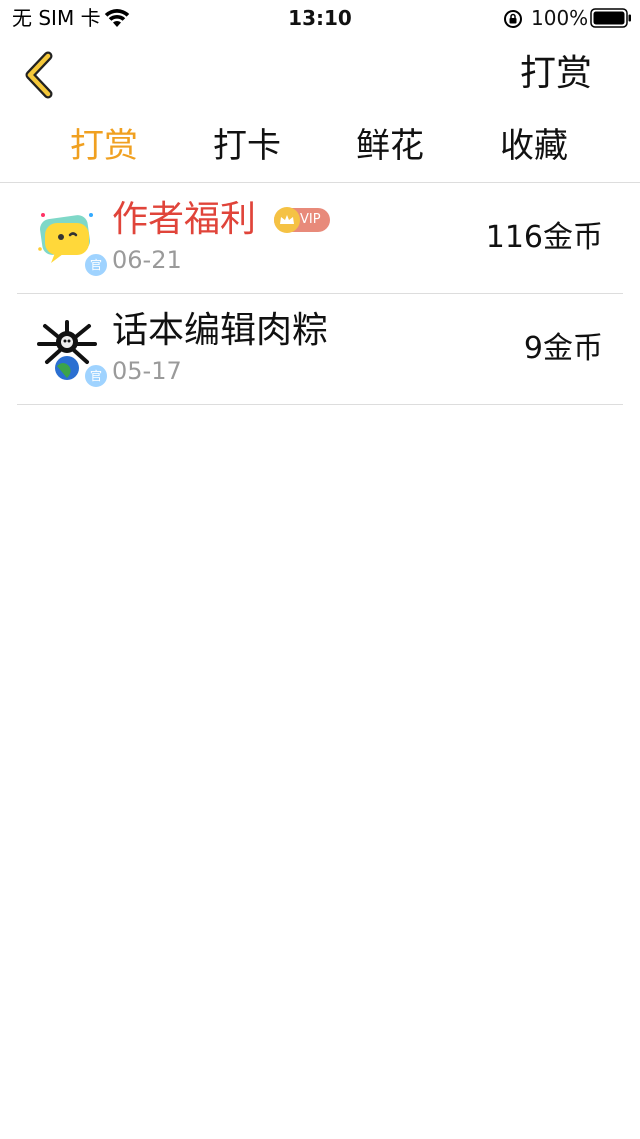 Image resolution: width=640 pixels, height=1139 pixels. Describe the element at coordinates (184, 219) in the screenshot. I see `item-name: 作者福利` at that location.